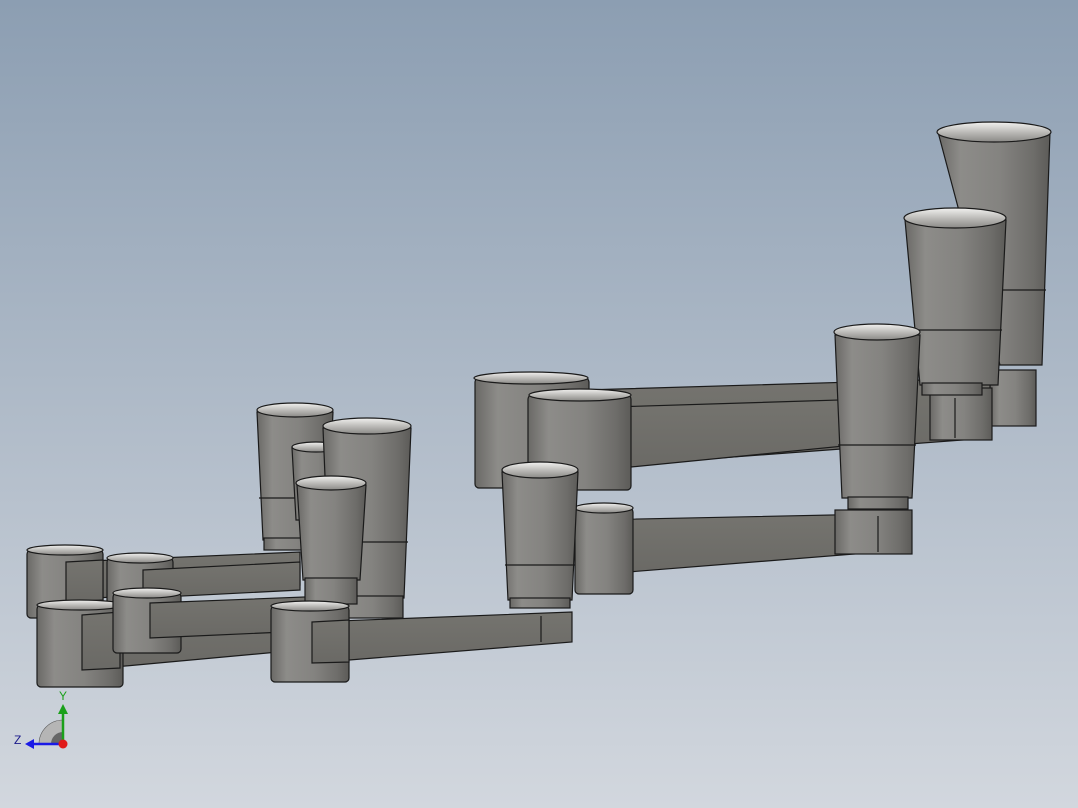  I want to click on y-axis-label: Y, so click(63, 696).